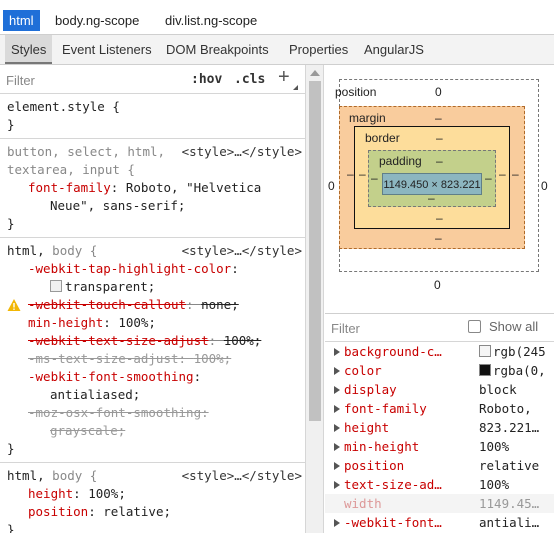 The height and width of the screenshot is (533, 554). Describe the element at coordinates (331, 186) in the screenshot. I see `position-left-value: 0` at that location.